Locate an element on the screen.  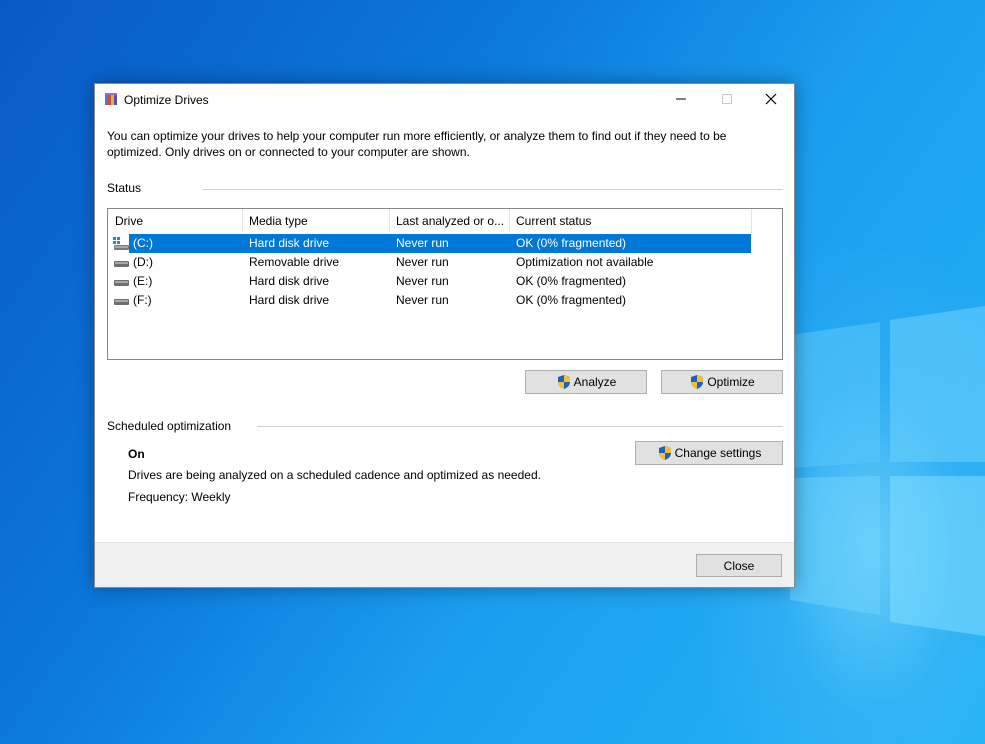
schedule-frequency: Frequency: Weekly is located at coordinates (179, 497).